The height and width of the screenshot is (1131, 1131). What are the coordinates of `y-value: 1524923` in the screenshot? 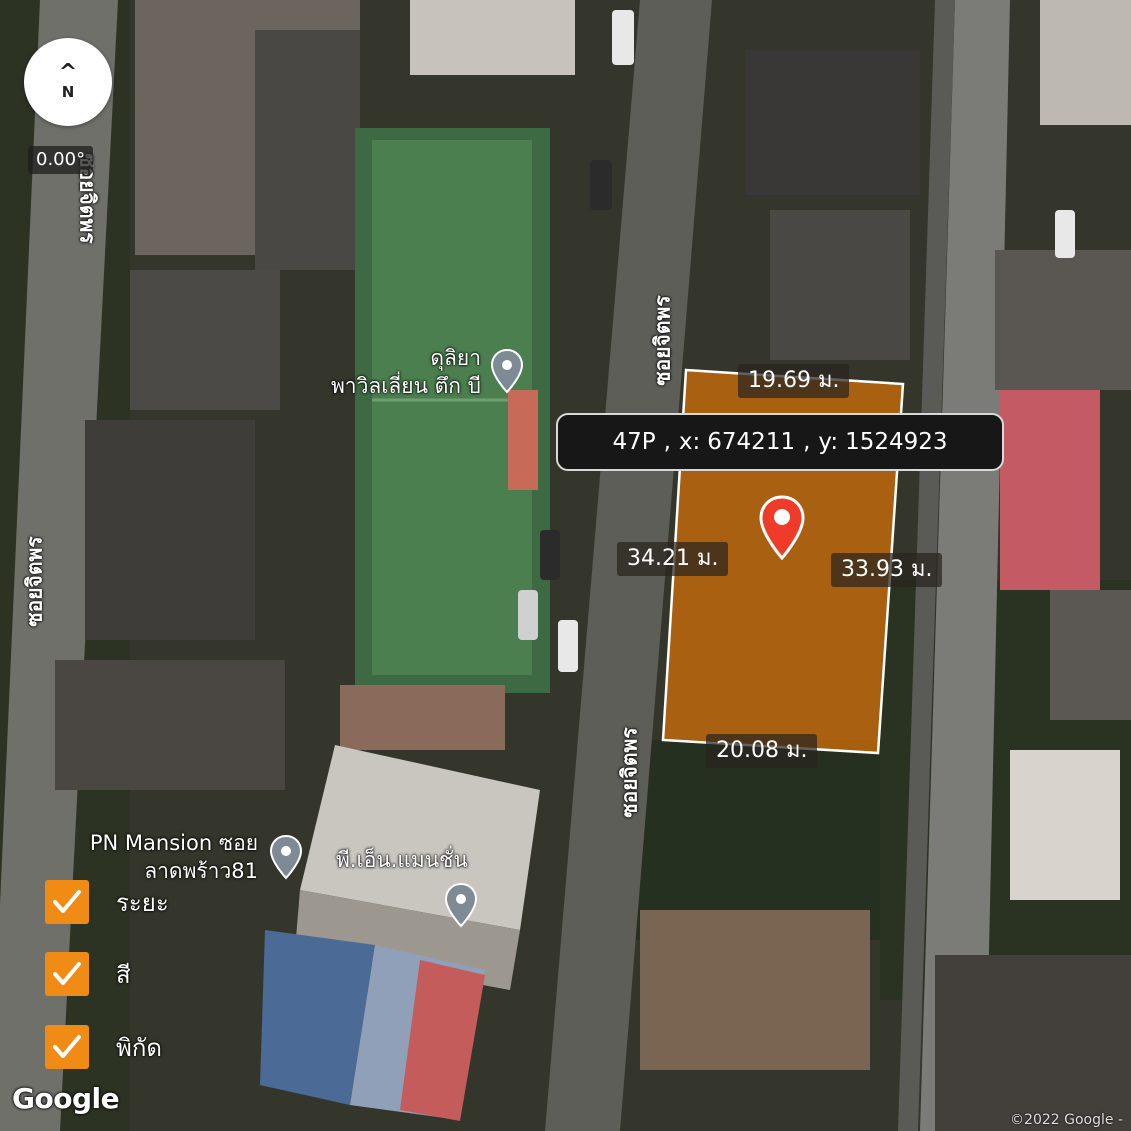 It's located at (896, 442).